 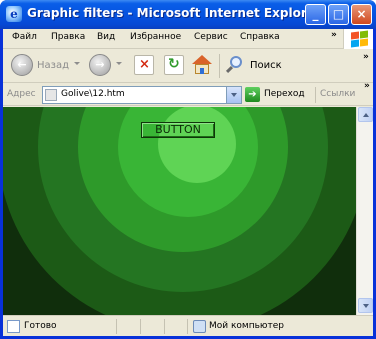 What do you see at coordinates (142, 95) in the screenshot?
I see `address-input: Golive\12.htm` at bounding box center [142, 95].